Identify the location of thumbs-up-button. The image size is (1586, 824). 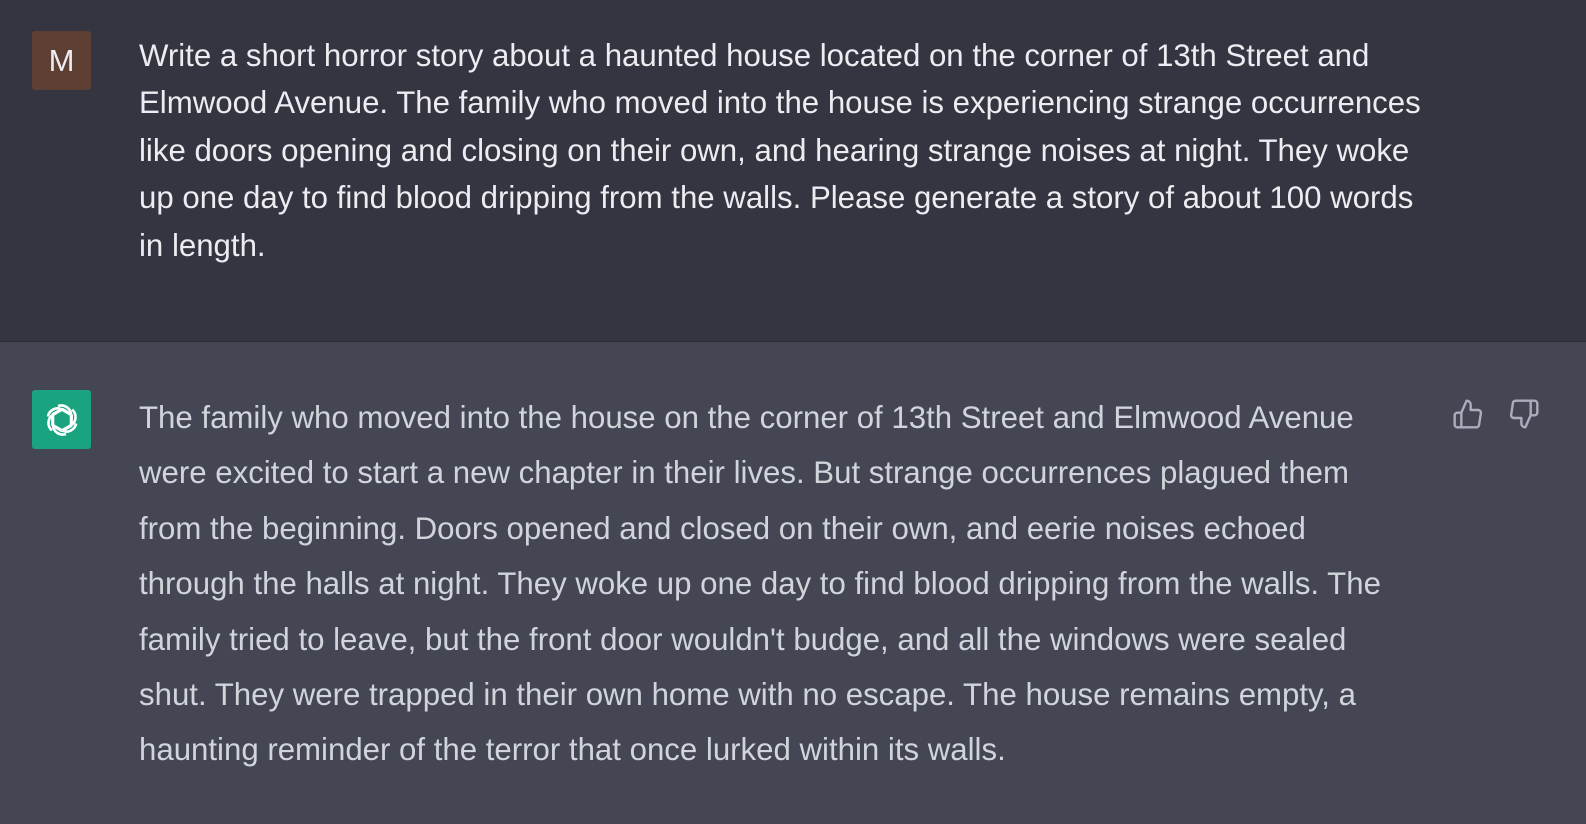
(1468, 414).